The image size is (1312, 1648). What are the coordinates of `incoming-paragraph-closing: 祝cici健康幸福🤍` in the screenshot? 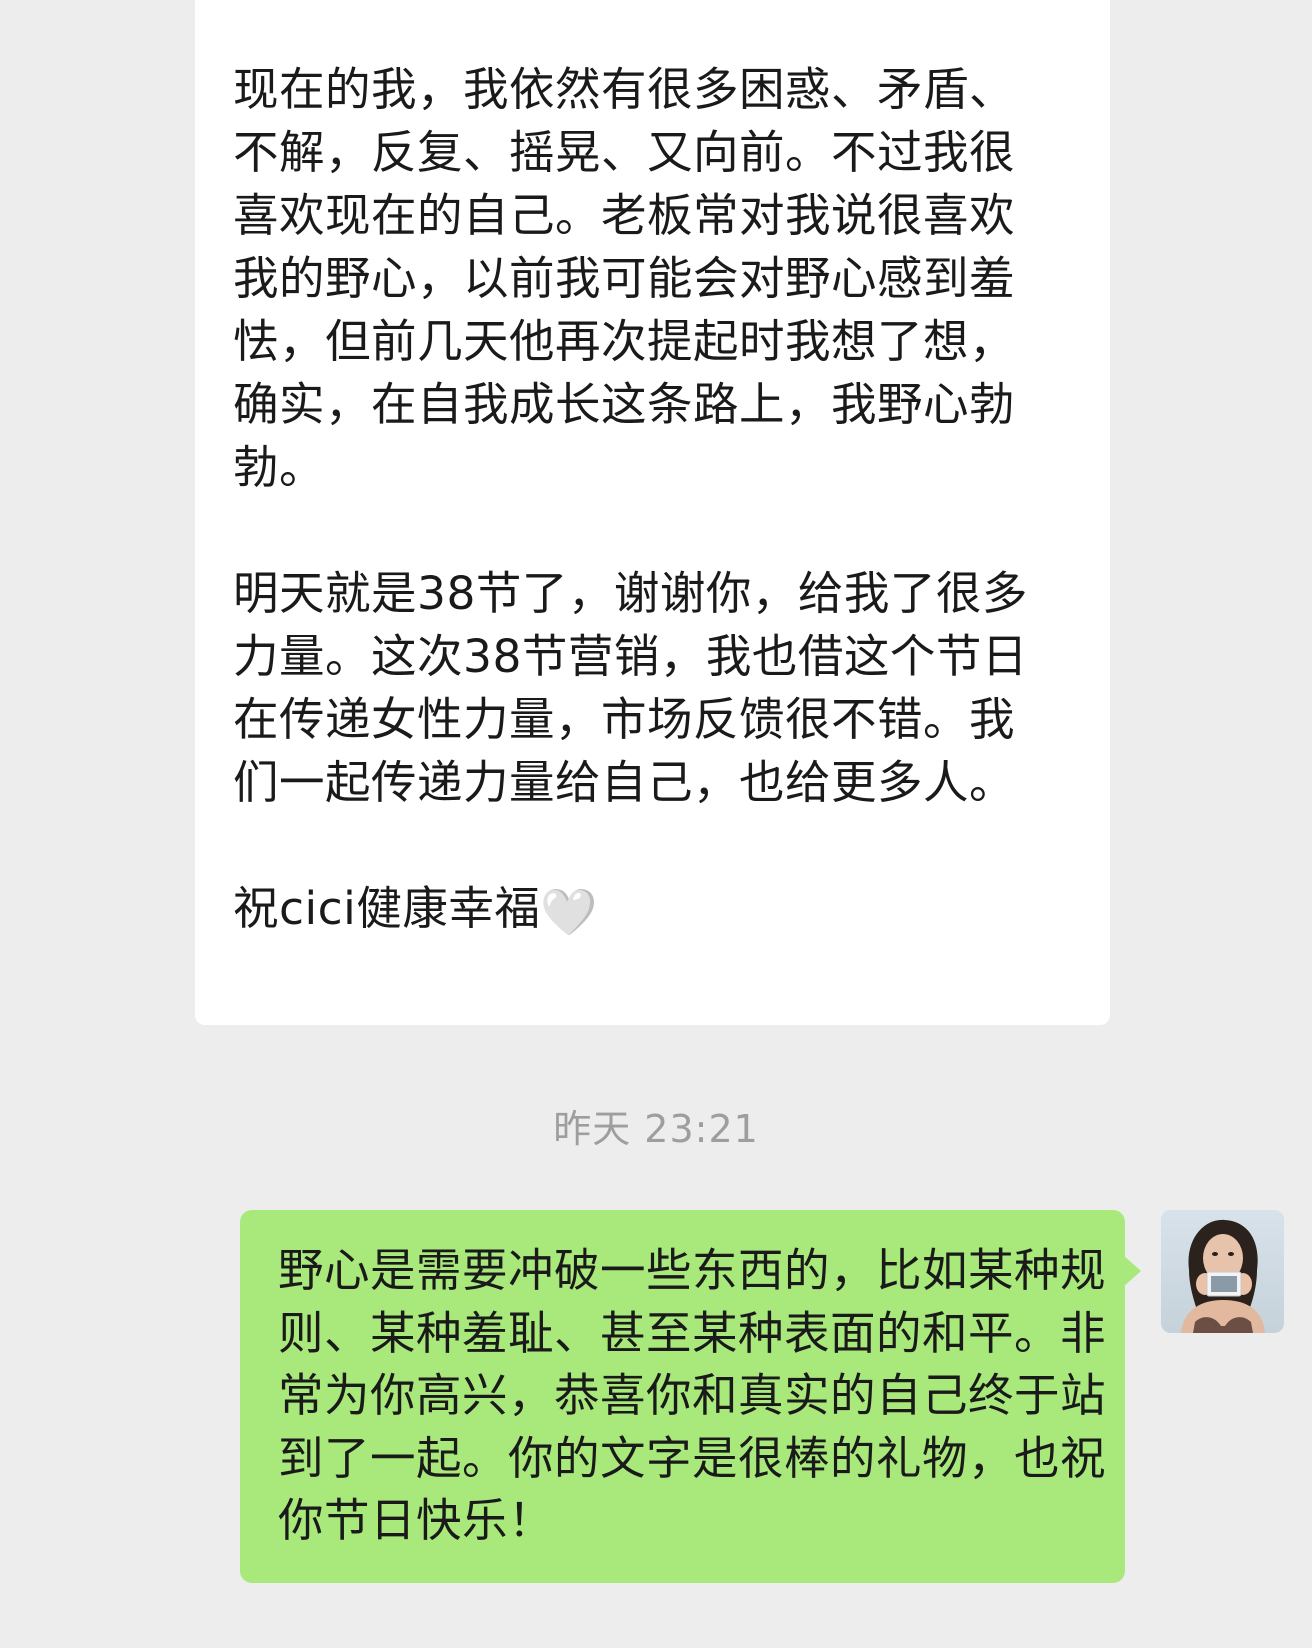 It's located at (643, 908).